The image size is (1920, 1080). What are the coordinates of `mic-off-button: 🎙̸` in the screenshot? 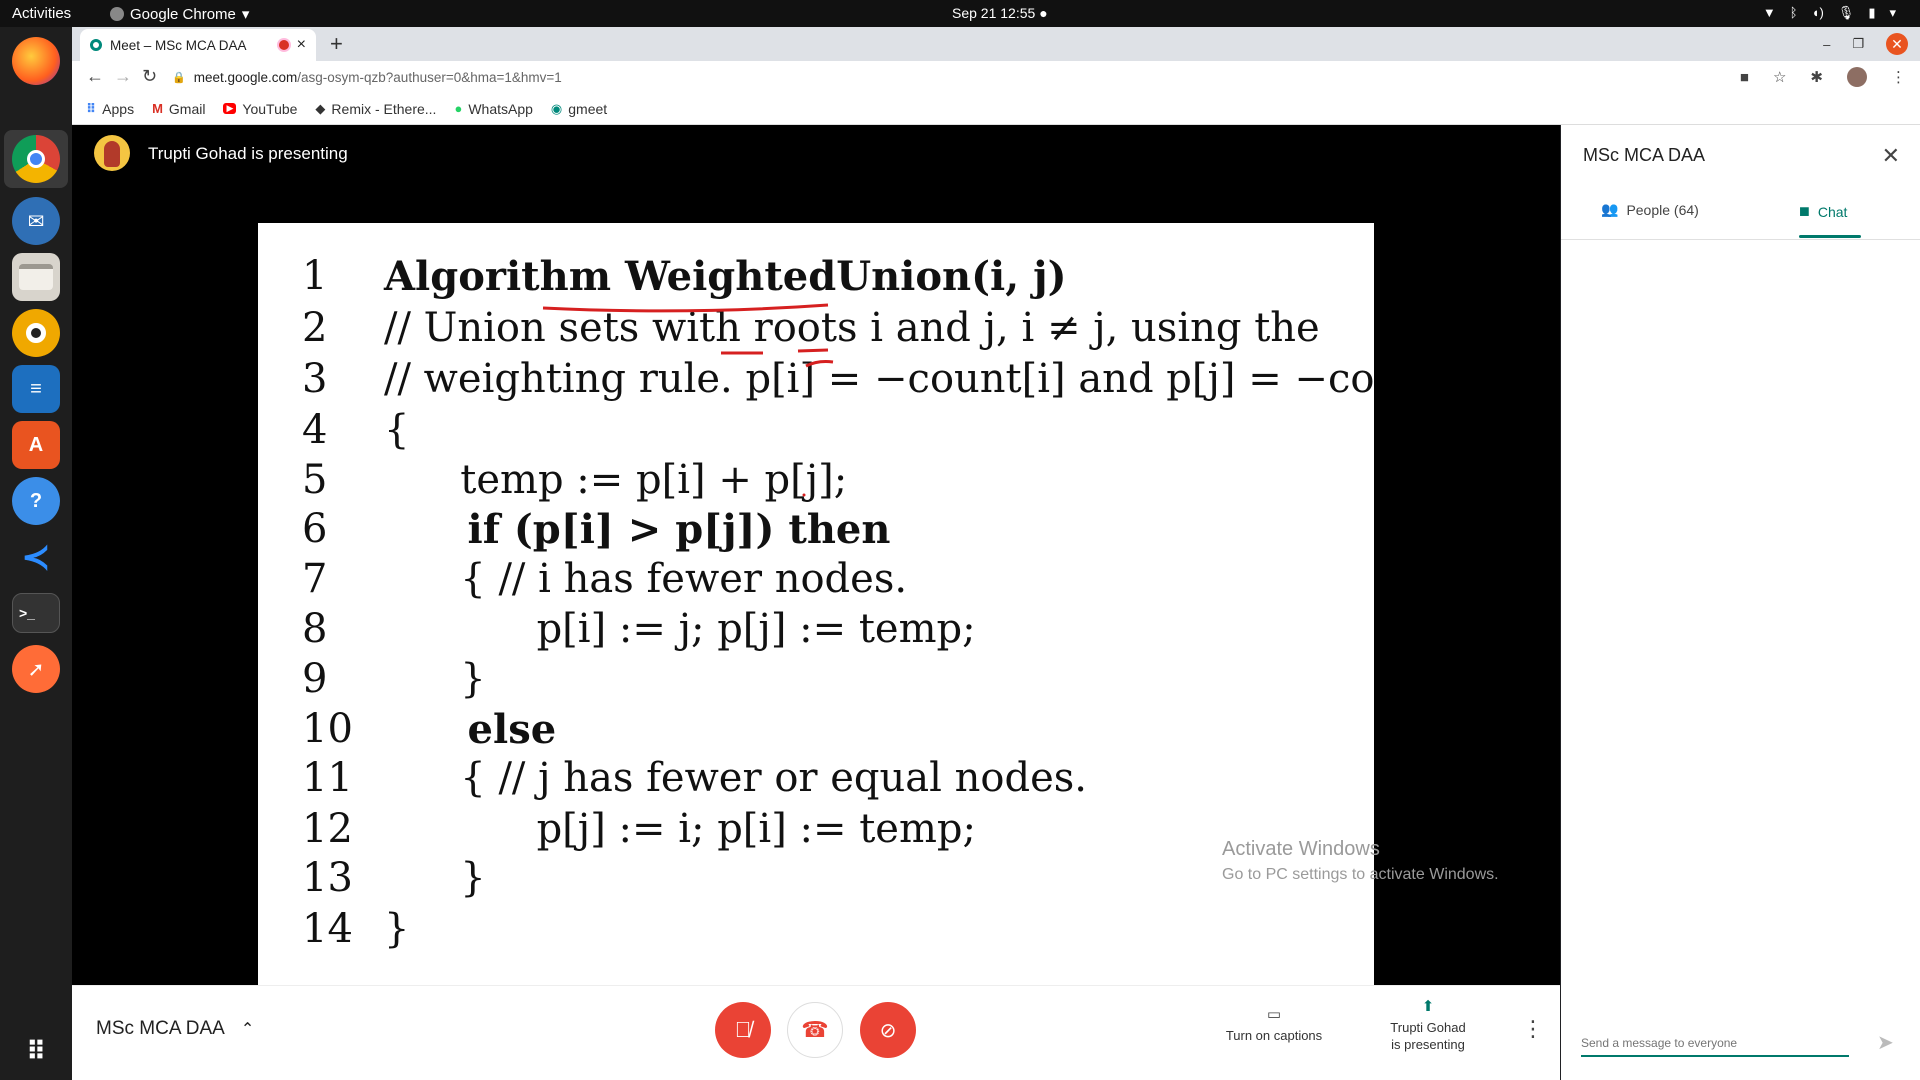 It's located at (743, 1030).